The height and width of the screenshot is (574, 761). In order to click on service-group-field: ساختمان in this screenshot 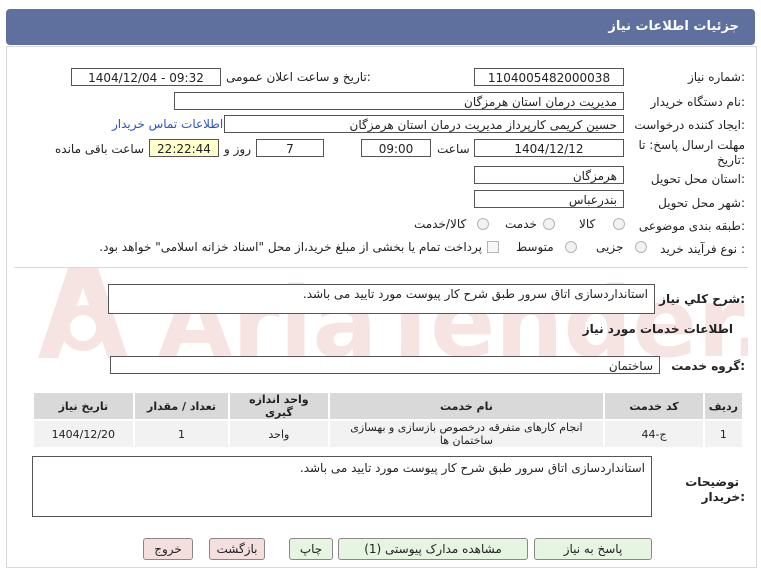, I will do `click(385, 365)`.